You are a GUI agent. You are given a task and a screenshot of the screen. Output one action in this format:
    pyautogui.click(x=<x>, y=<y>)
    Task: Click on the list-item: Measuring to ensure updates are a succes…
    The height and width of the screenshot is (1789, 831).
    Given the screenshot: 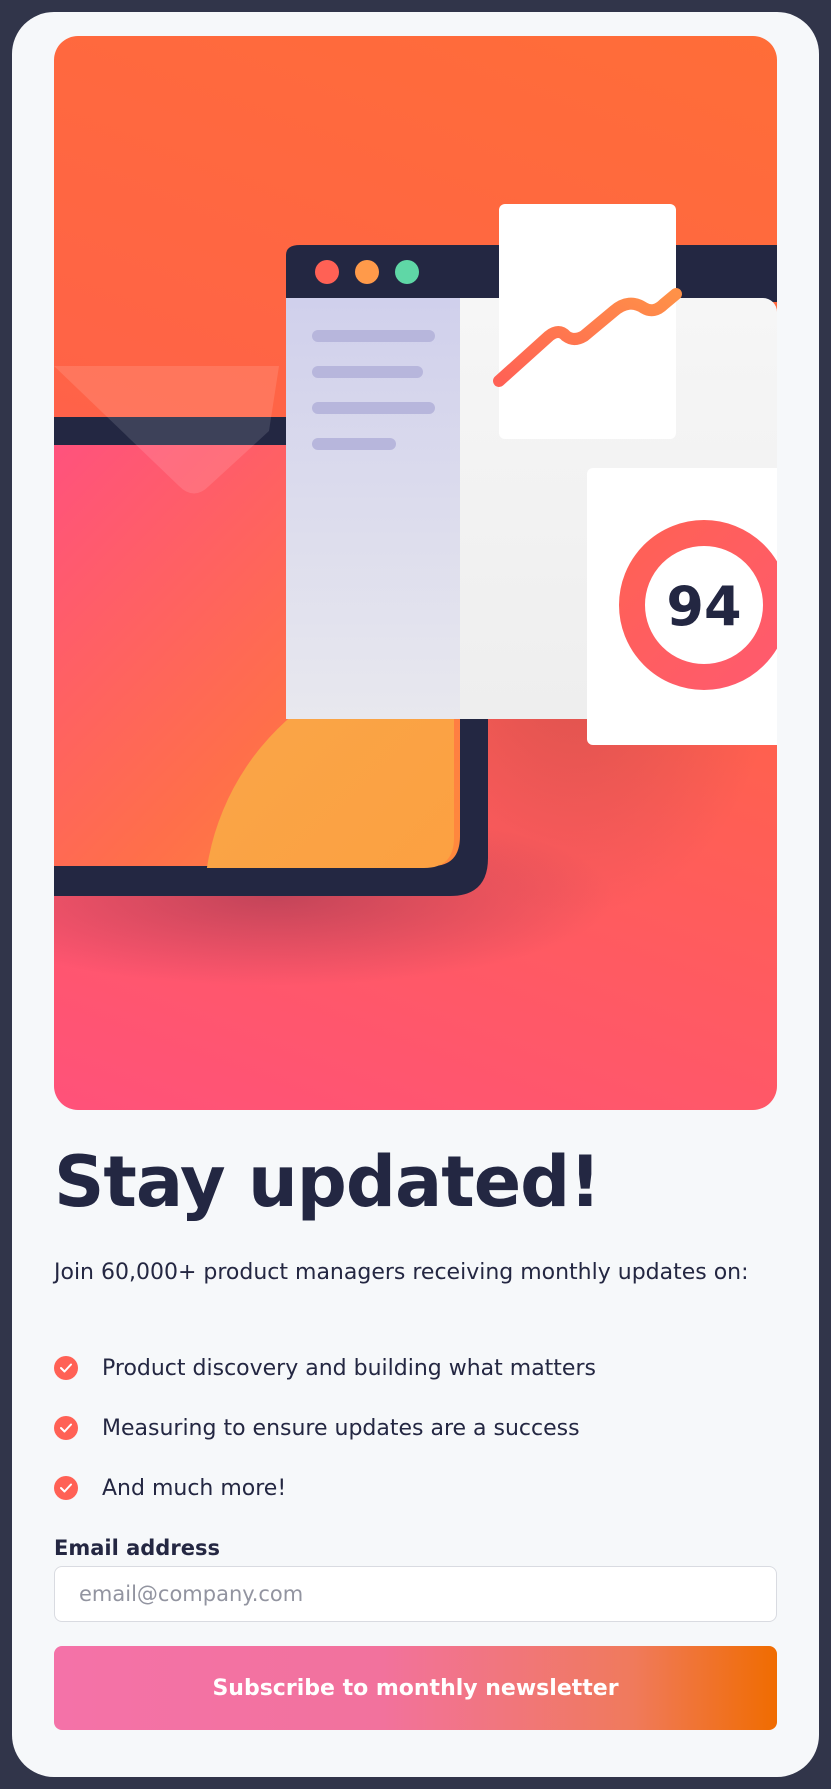 What is the action you would take?
    pyautogui.click(x=325, y=1428)
    